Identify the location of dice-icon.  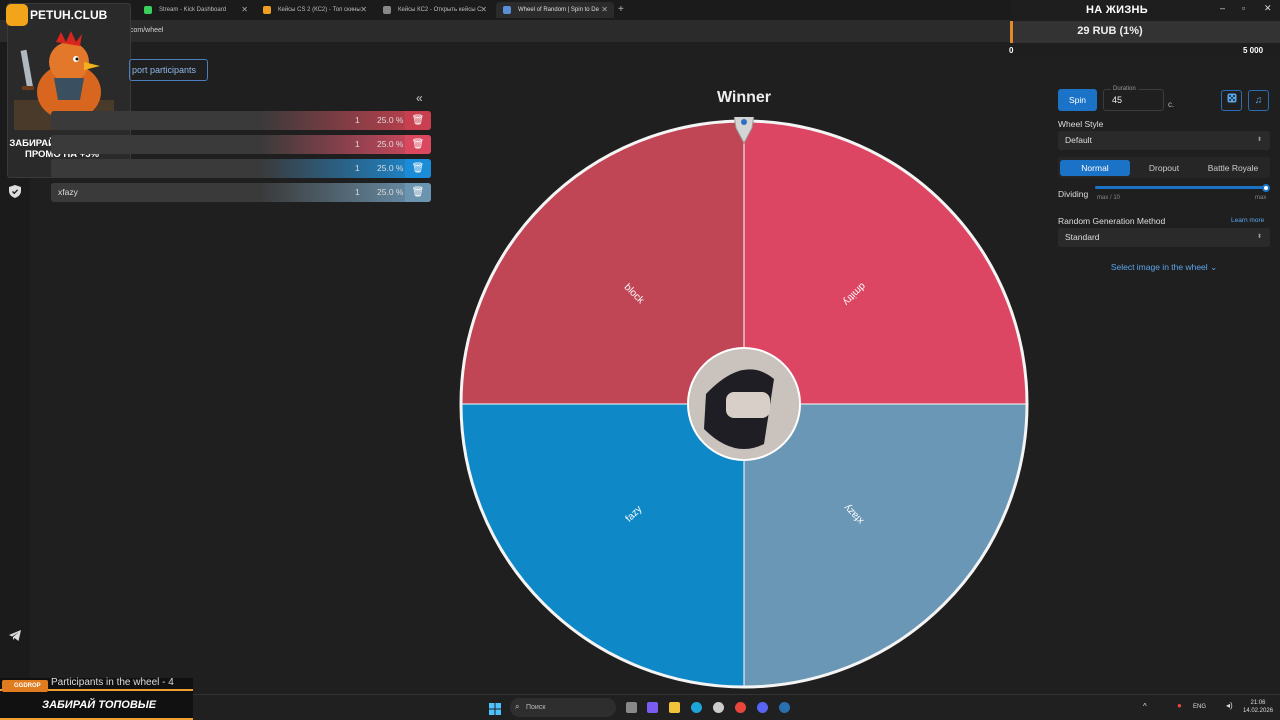
(1231, 100).